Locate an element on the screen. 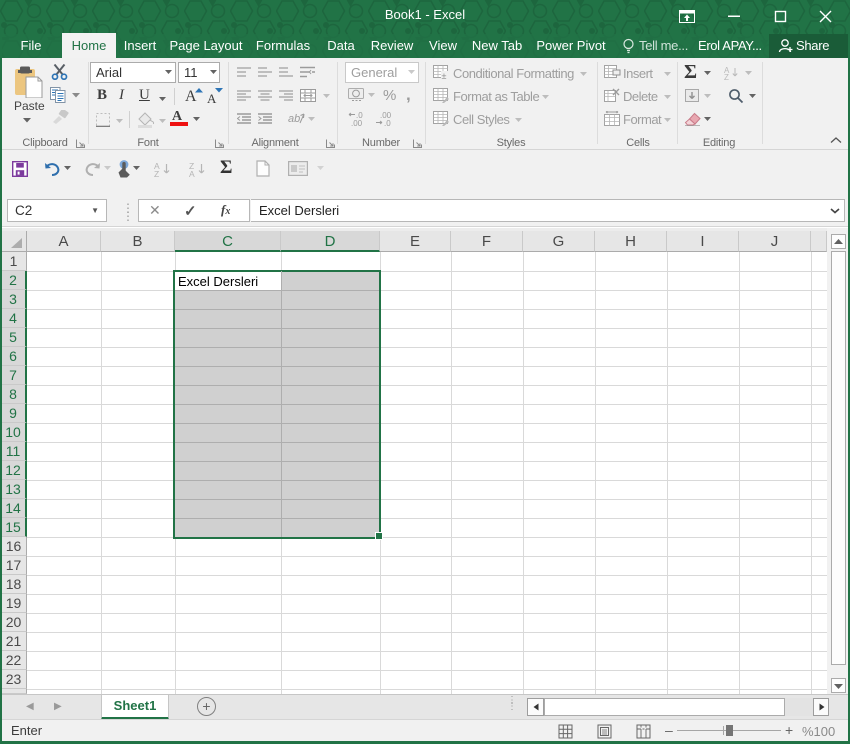 The width and height of the screenshot is (850, 744). svg-text: A is located at coordinates (192, 173).